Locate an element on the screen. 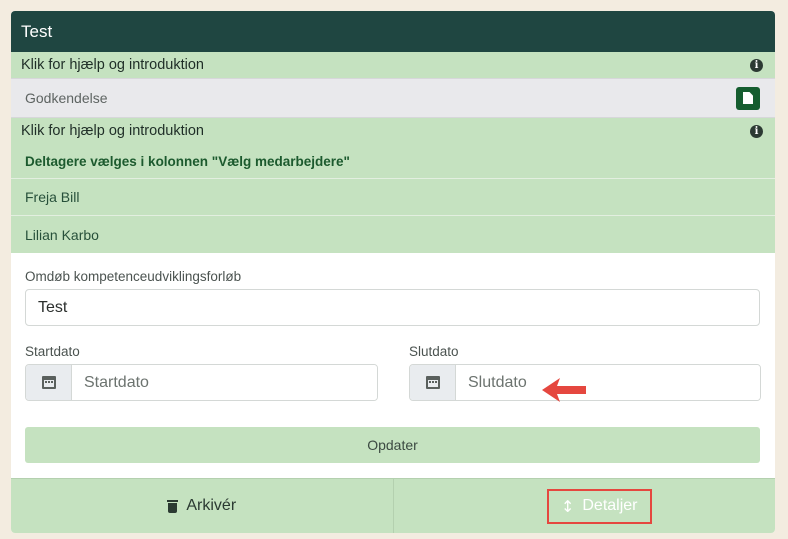 The height and width of the screenshot is (539, 788). details-button: ↕ Detaljer is located at coordinates (584, 506).